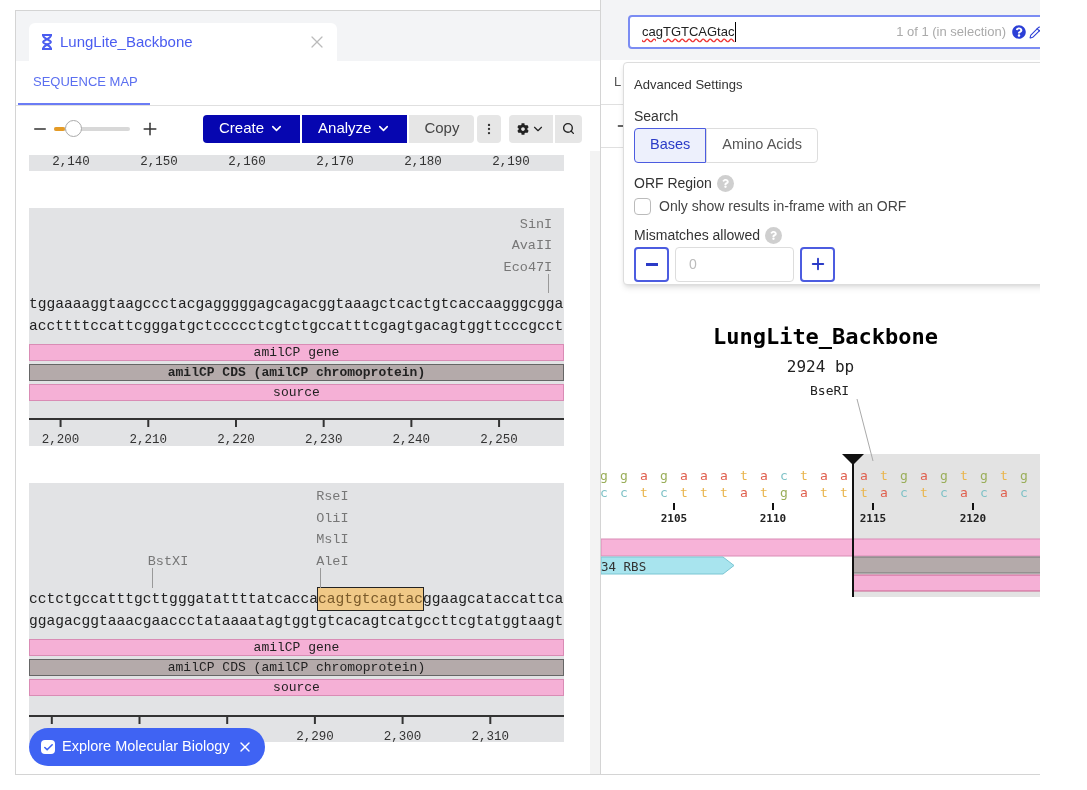 This screenshot has width=1087, height=790. What do you see at coordinates (402, 737) in the screenshot?
I see `ruler-label: 2,300` at bounding box center [402, 737].